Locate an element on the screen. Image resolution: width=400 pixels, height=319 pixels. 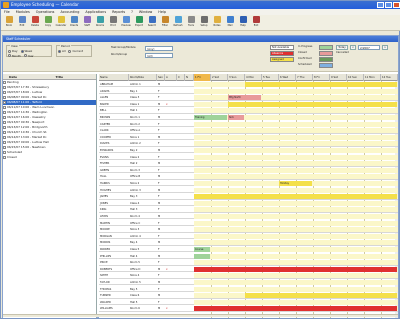
minimize-button is located at coordinates (380, 5).